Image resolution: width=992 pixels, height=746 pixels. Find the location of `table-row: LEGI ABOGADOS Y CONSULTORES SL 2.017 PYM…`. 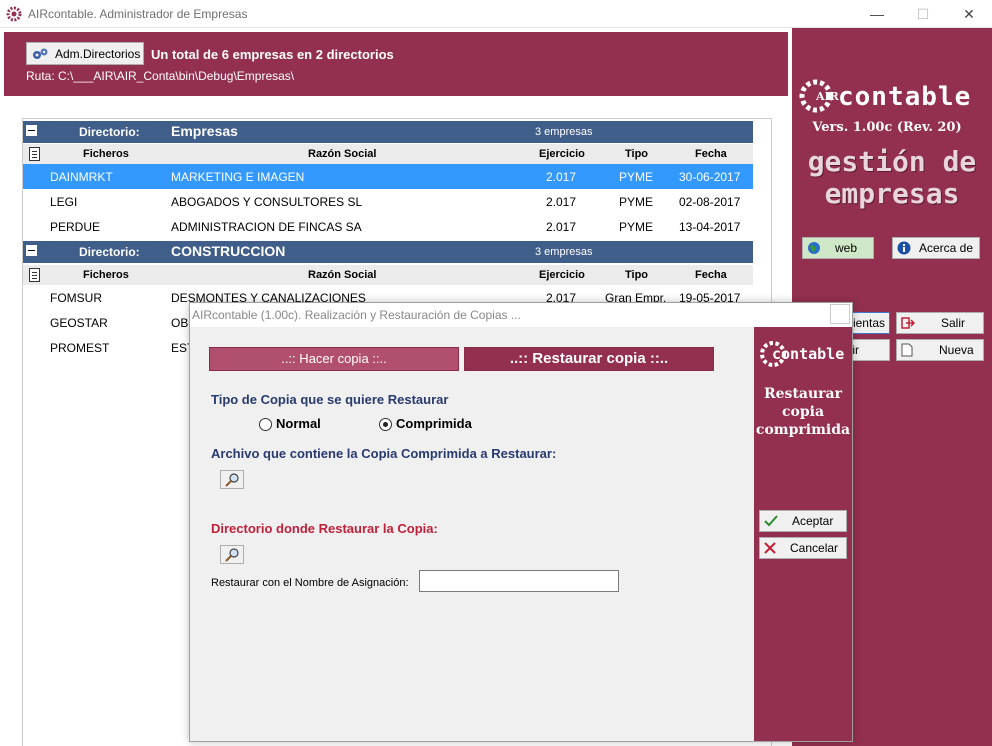

table-row: LEGI ABOGADOS Y CONSULTORES SL 2.017 PYM… is located at coordinates (388, 201).